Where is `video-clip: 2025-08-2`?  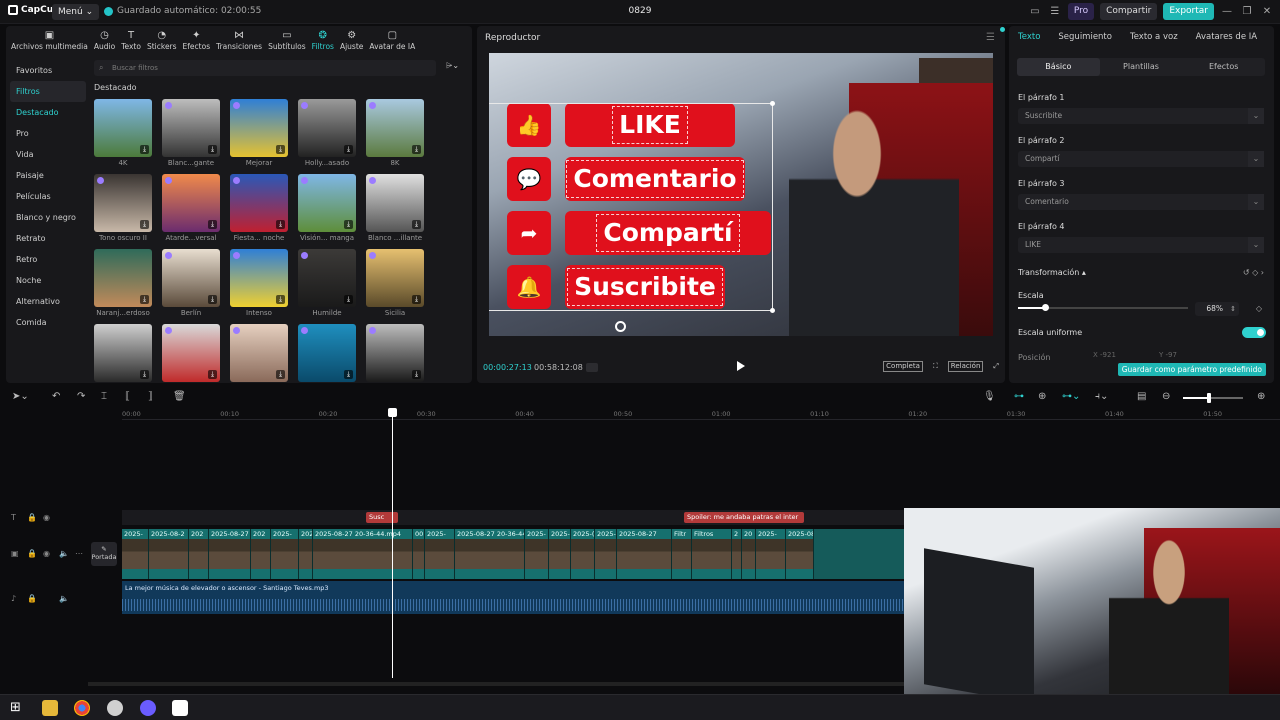
video-clip: 2025-08-2 is located at coordinates (169, 554).